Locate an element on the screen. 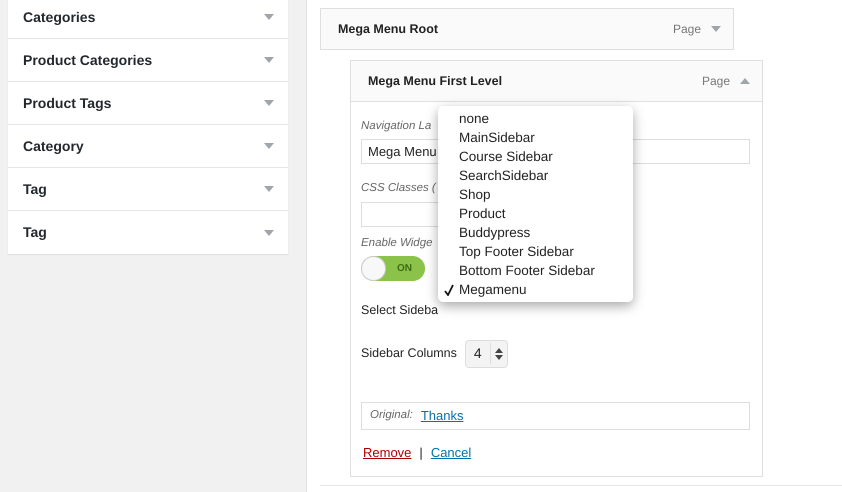 Image resolution: width=842 pixels, height=492 pixels. field-label: Select Sideba is located at coordinates (399, 310).